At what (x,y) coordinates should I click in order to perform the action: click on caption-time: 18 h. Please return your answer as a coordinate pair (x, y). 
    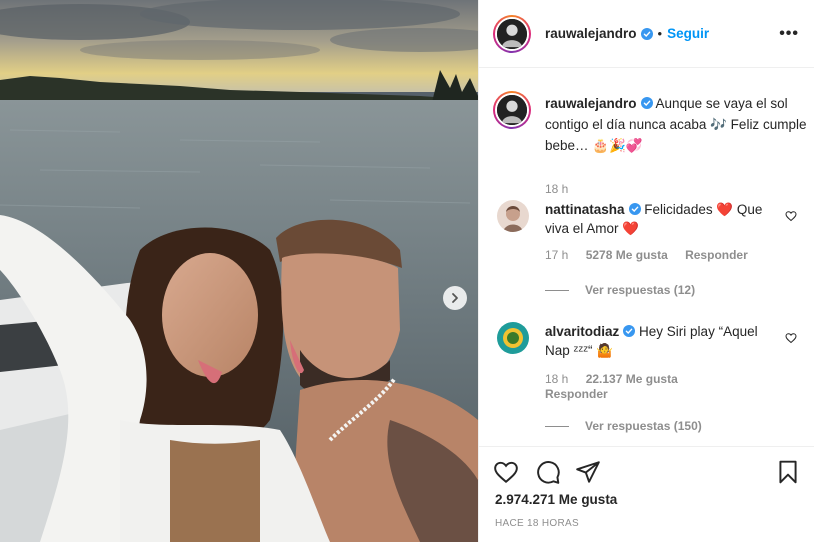
    Looking at the image, I should click on (556, 189).